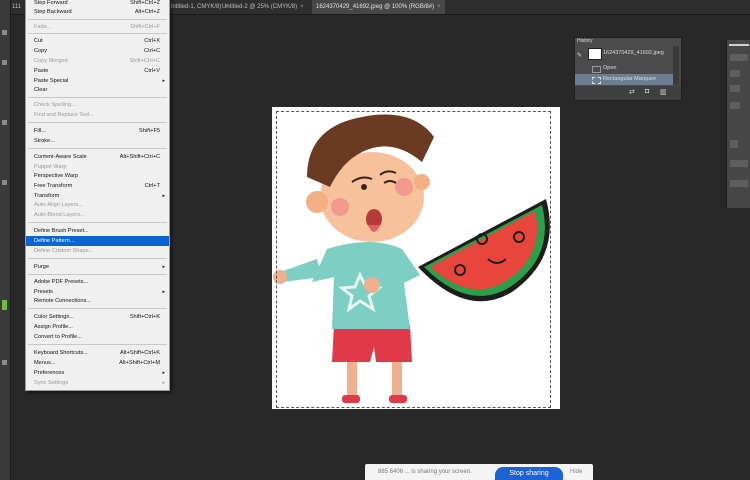  What do you see at coordinates (97, 41) in the screenshot?
I see `menu-item-cut: Cut Ctrl+X` at bounding box center [97, 41].